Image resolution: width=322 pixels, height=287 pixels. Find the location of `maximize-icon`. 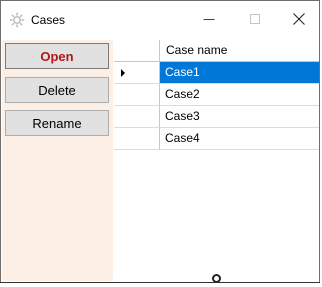

maximize-icon is located at coordinates (255, 20).